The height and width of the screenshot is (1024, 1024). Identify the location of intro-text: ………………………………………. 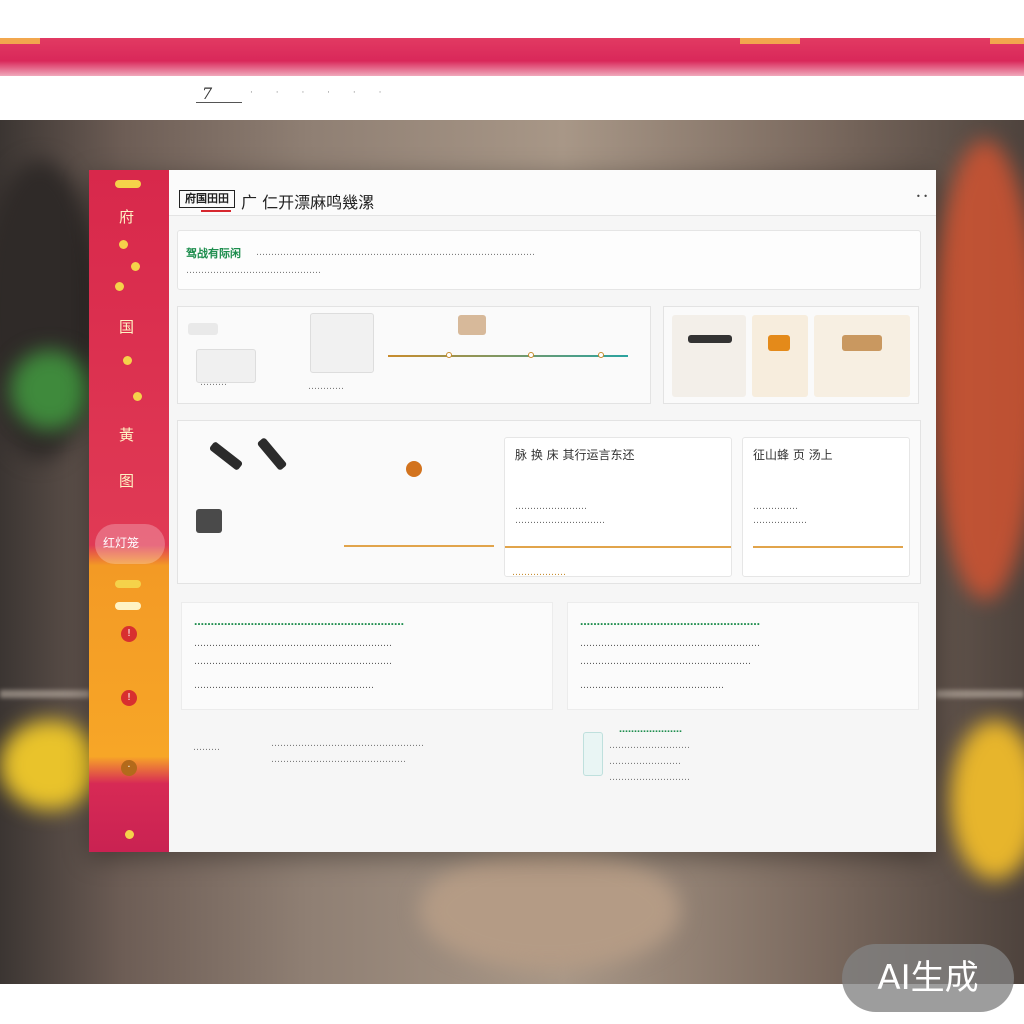
(253, 271).